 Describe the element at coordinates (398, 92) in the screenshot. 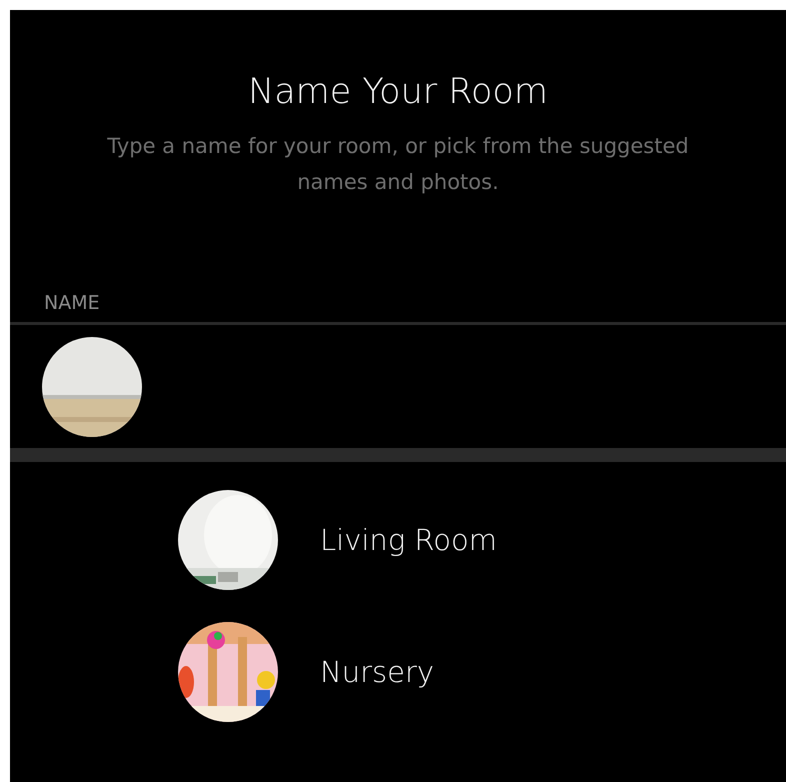

I see `screen-title: Name Your Room` at that location.